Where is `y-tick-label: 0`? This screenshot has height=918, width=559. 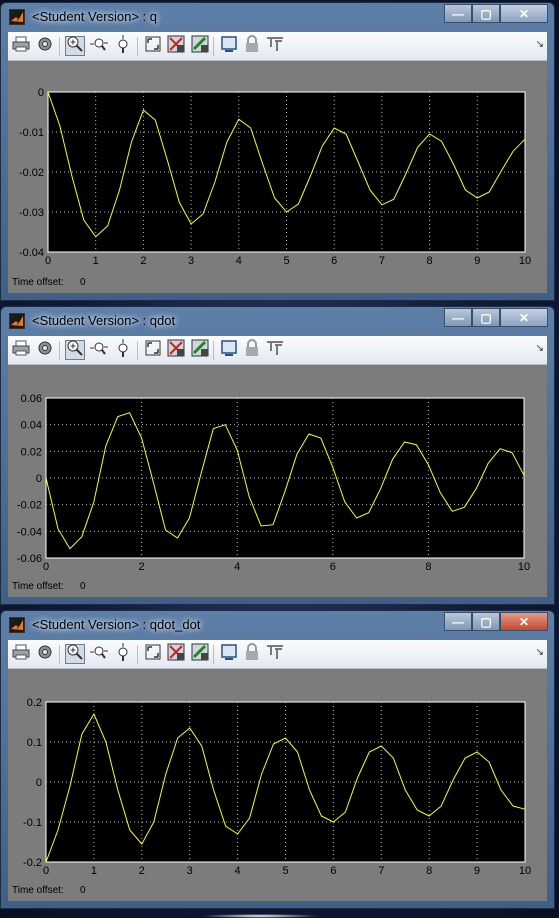
y-tick-label: 0 is located at coordinates (39, 479).